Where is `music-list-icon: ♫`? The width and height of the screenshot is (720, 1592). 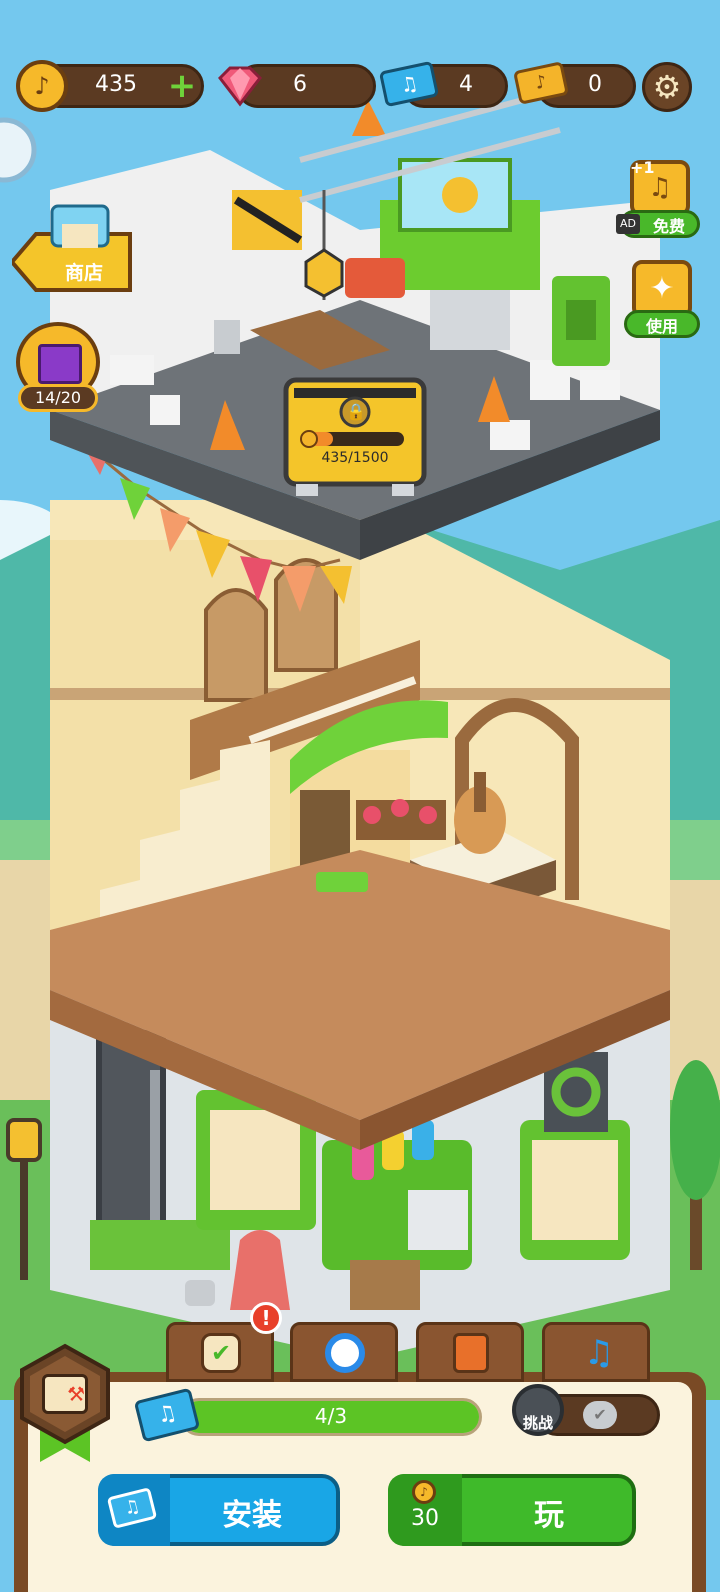 music-list-icon: ♫ is located at coordinates (599, 1353).